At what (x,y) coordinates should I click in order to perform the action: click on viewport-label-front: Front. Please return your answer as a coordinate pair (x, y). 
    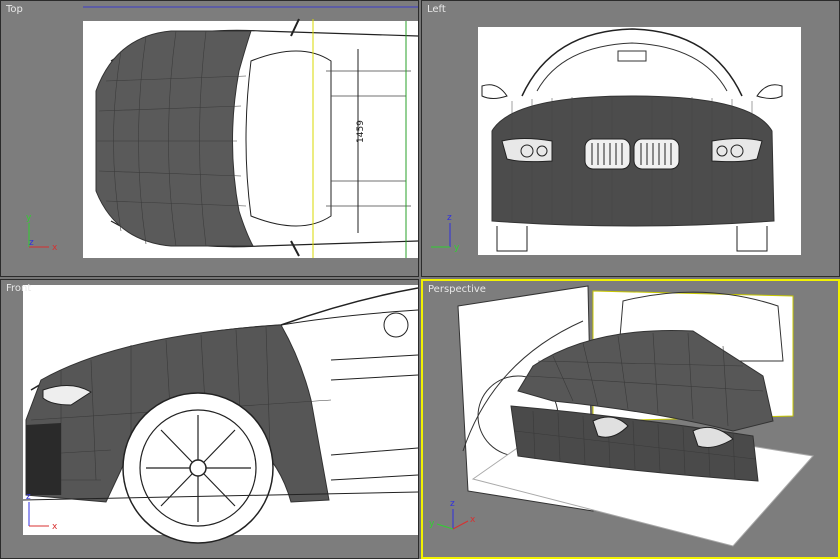
    Looking at the image, I should click on (18, 288).